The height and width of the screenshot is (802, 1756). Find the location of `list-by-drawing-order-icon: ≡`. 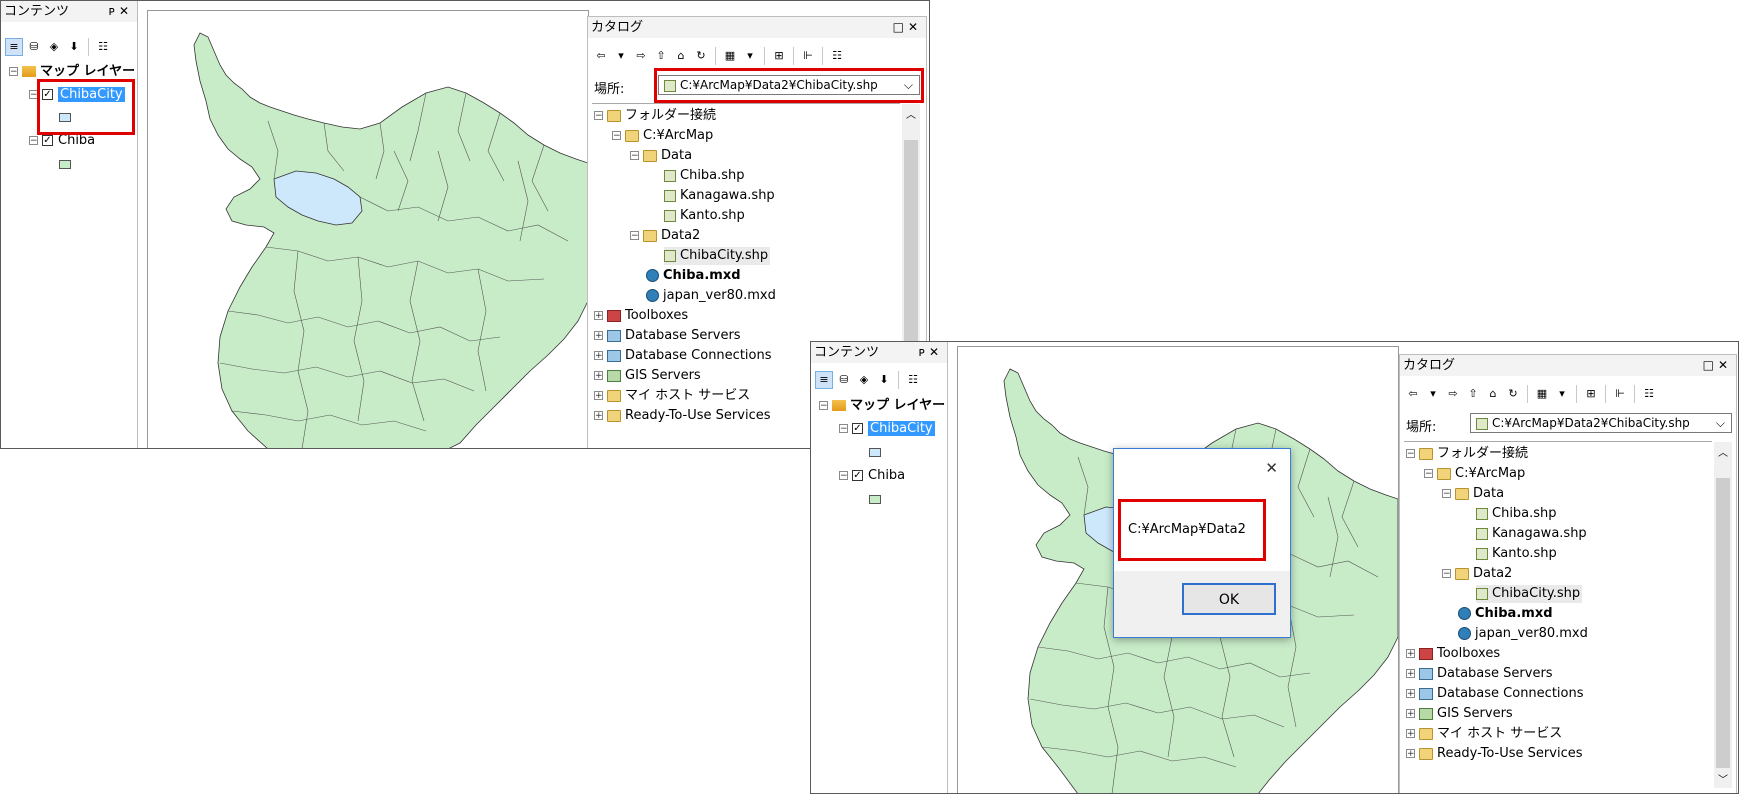

list-by-drawing-order-icon: ≡ is located at coordinates (824, 380).